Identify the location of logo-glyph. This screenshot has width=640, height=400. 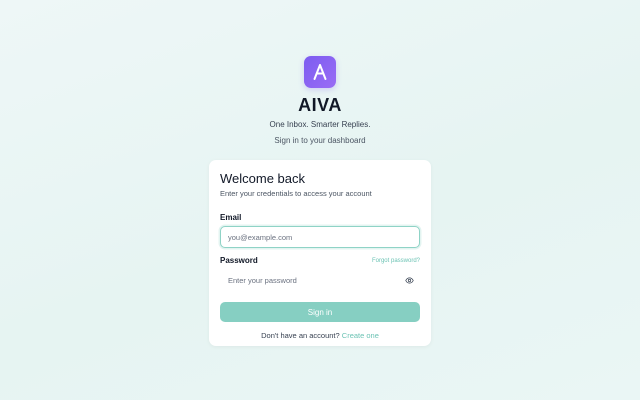
(320, 72).